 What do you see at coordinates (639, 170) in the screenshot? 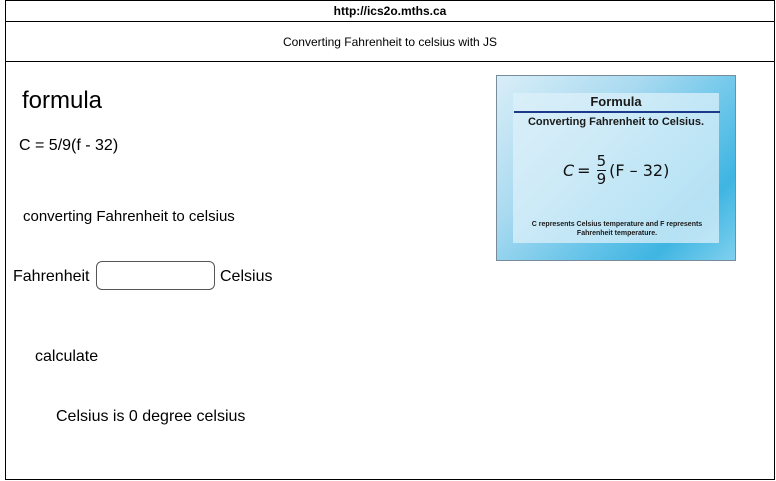
I see `equation-rhs: (F – 32)` at bounding box center [639, 170].